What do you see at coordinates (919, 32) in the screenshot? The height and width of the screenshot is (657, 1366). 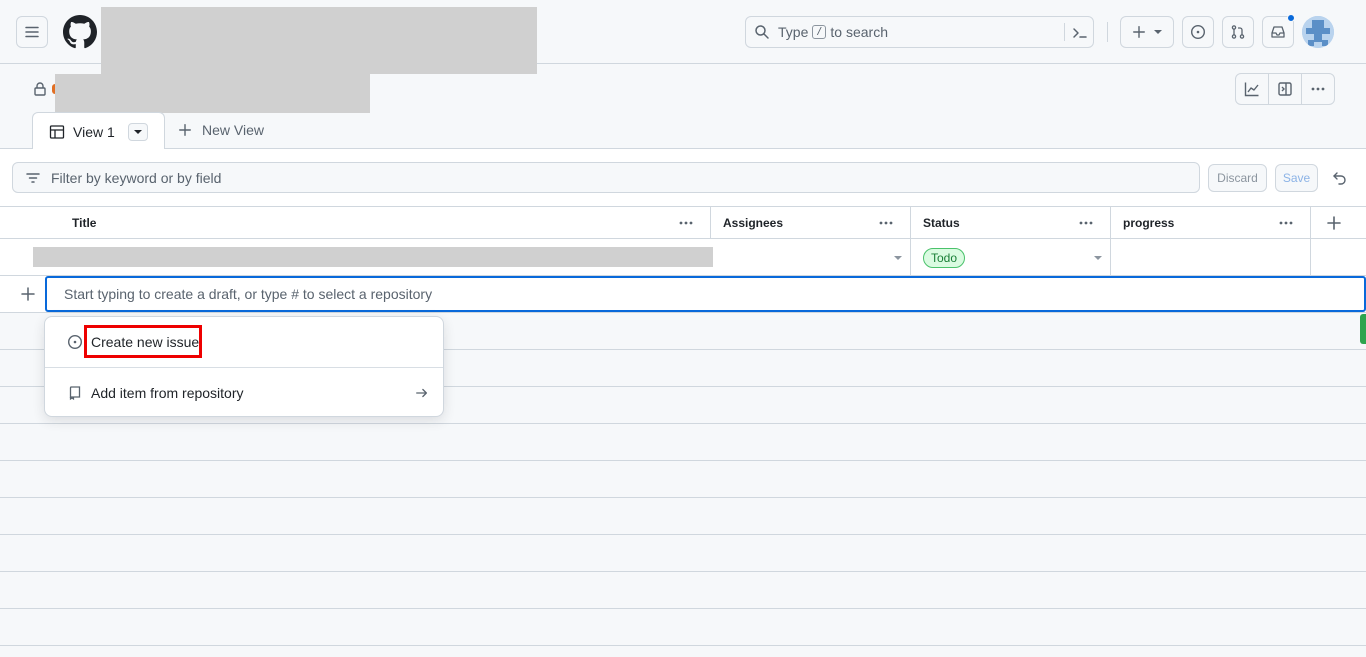 I see `search-input: Type / to search` at bounding box center [919, 32].